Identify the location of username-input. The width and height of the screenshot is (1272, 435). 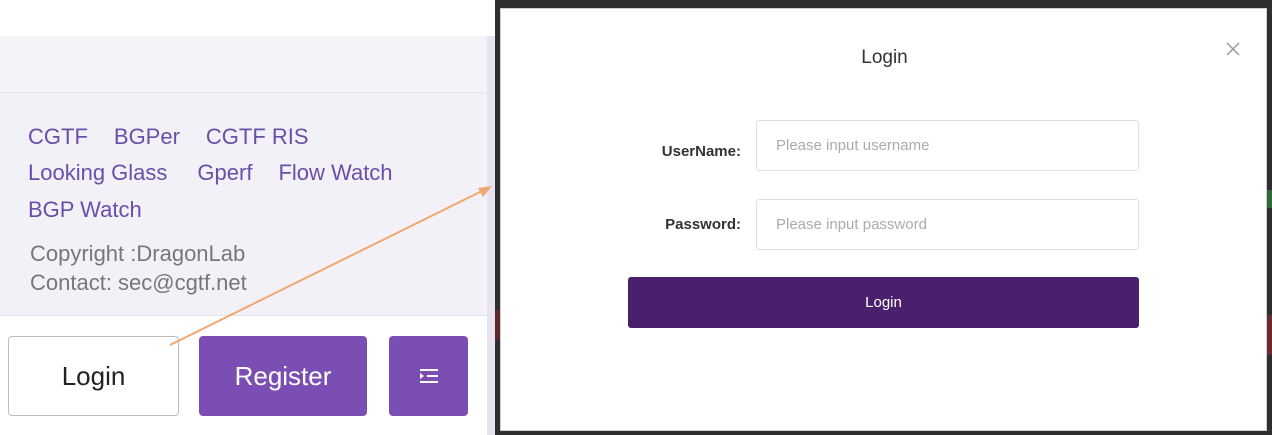
(947, 145).